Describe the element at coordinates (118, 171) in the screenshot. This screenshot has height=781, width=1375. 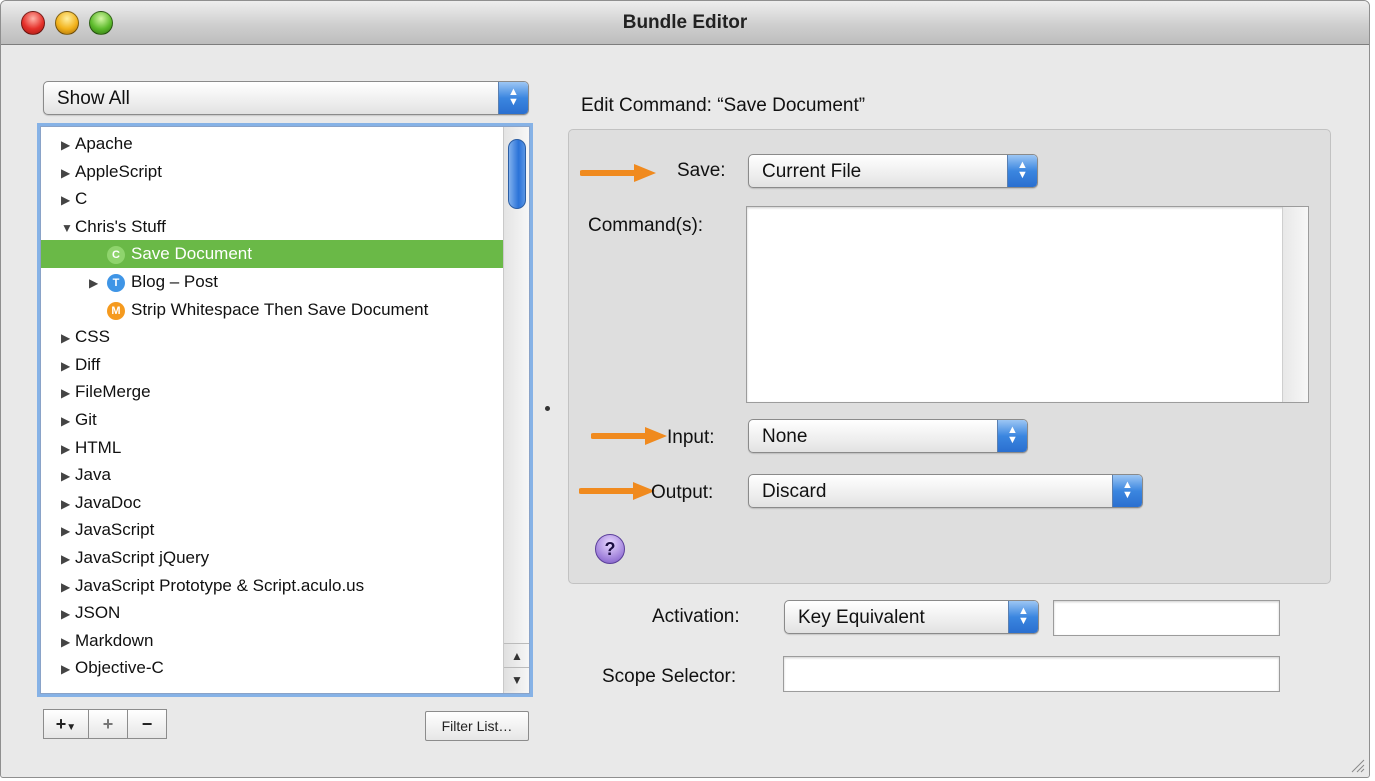
I see `bundle-list-row-label: AppleScript` at that location.